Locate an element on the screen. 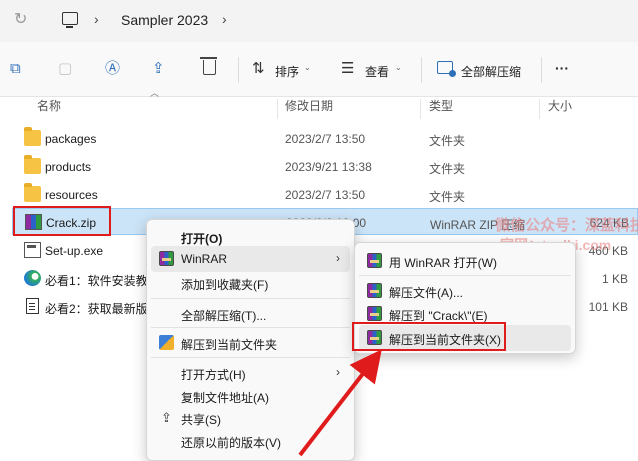 The height and width of the screenshot is (461, 638). exe-icon is located at coordinates (32, 250).